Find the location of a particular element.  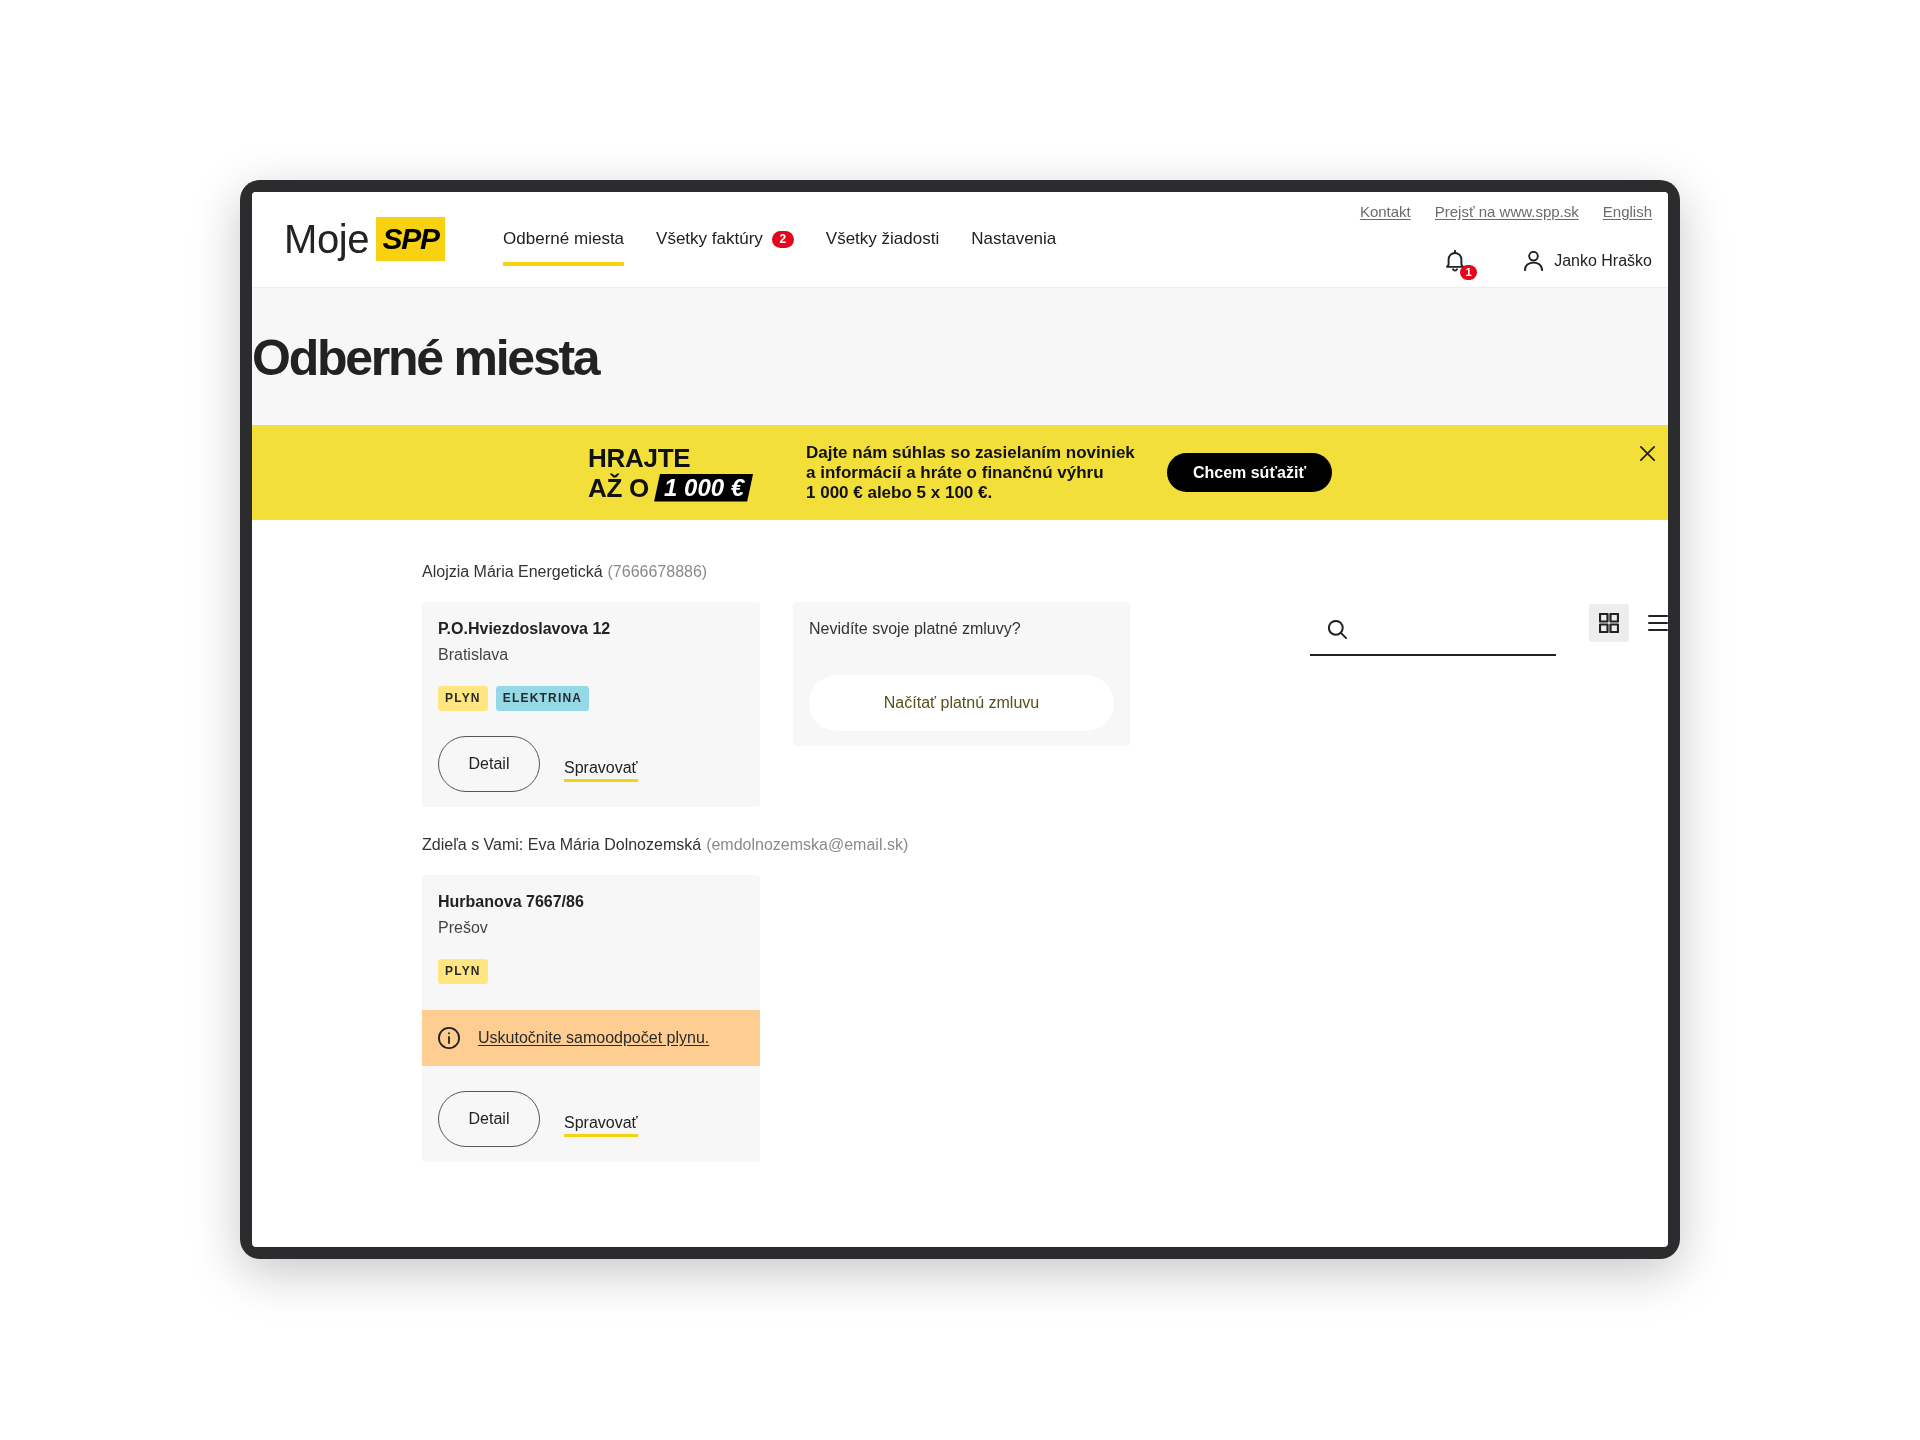

header-link: English is located at coordinates (1627, 212).